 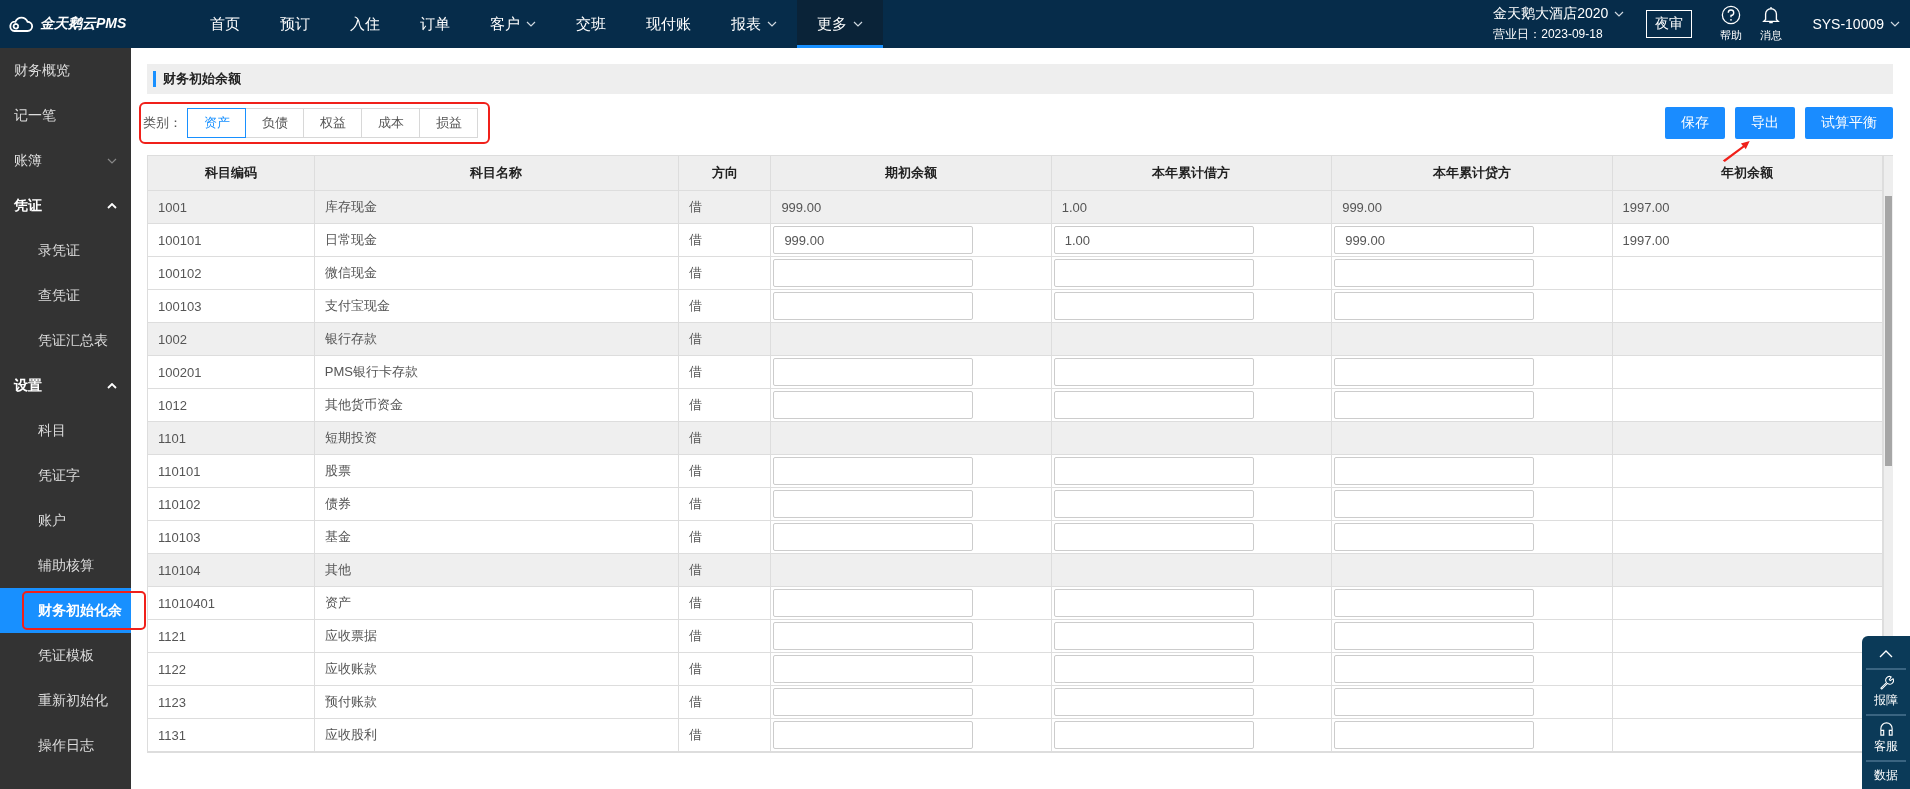 I want to click on side-tool-button: 数据, so click(x=1886, y=774).